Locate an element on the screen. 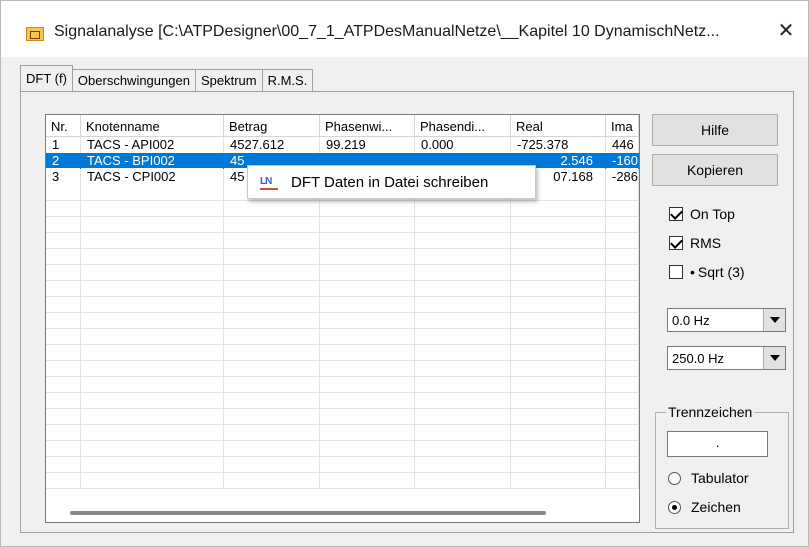 This screenshot has width=809, height=547. radio-zeichen-circle is located at coordinates (674, 507).